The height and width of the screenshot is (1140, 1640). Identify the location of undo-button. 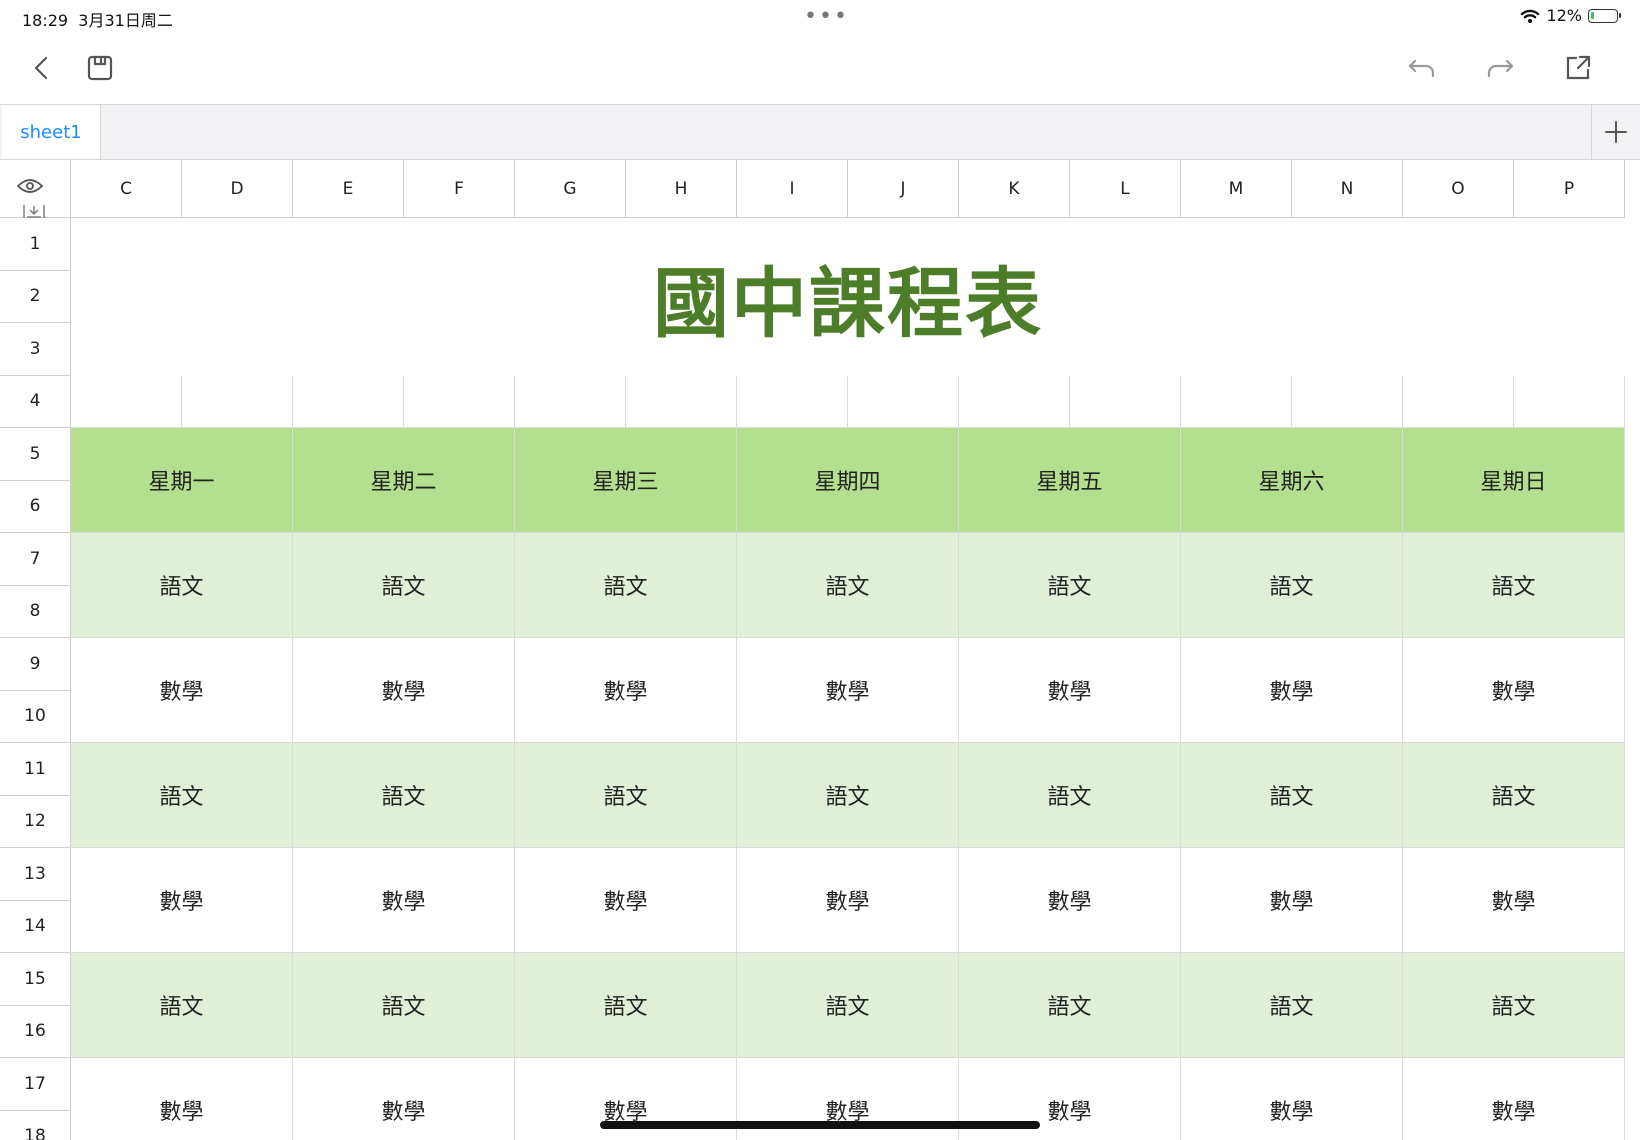
(1422, 68).